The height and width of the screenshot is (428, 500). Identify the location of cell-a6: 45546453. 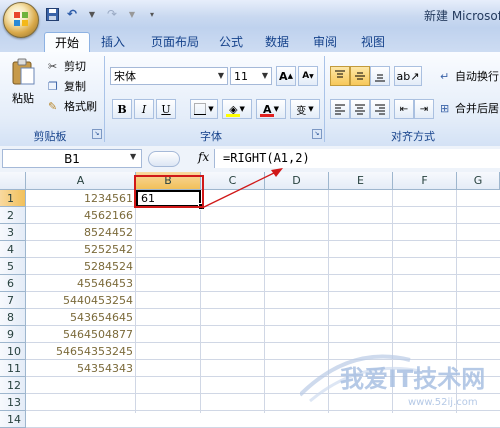
(81, 283).